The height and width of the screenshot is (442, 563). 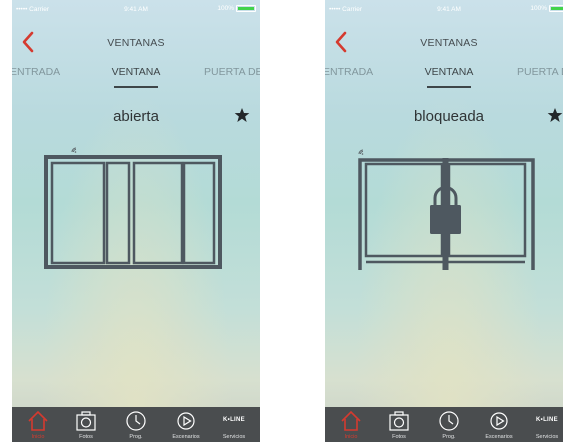 What do you see at coordinates (444, 207) in the screenshot?
I see `window-locked-illustration` at bounding box center [444, 207].